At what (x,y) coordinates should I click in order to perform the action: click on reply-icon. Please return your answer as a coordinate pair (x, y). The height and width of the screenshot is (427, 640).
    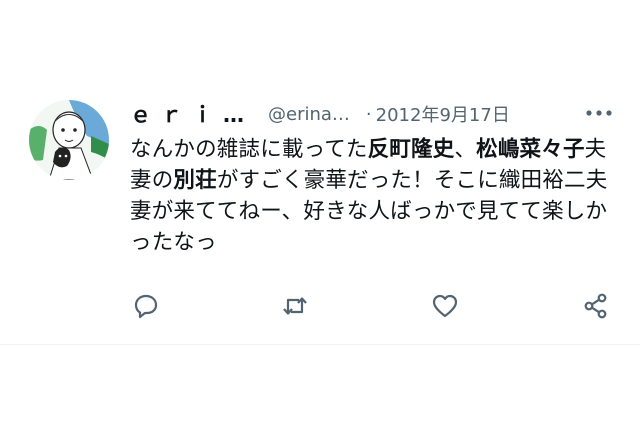
    Looking at the image, I should click on (146, 306).